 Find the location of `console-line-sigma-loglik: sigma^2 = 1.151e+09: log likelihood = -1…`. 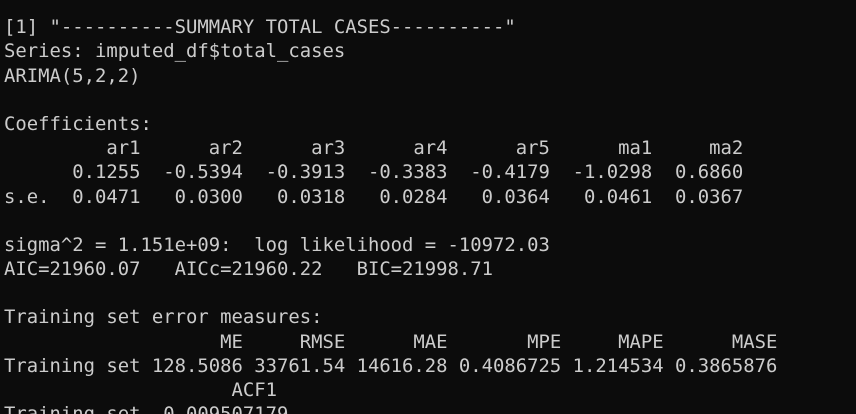

console-line-sigma-loglik: sigma^2 = 1.151e+09: log likelihood = -1… is located at coordinates (277, 244).